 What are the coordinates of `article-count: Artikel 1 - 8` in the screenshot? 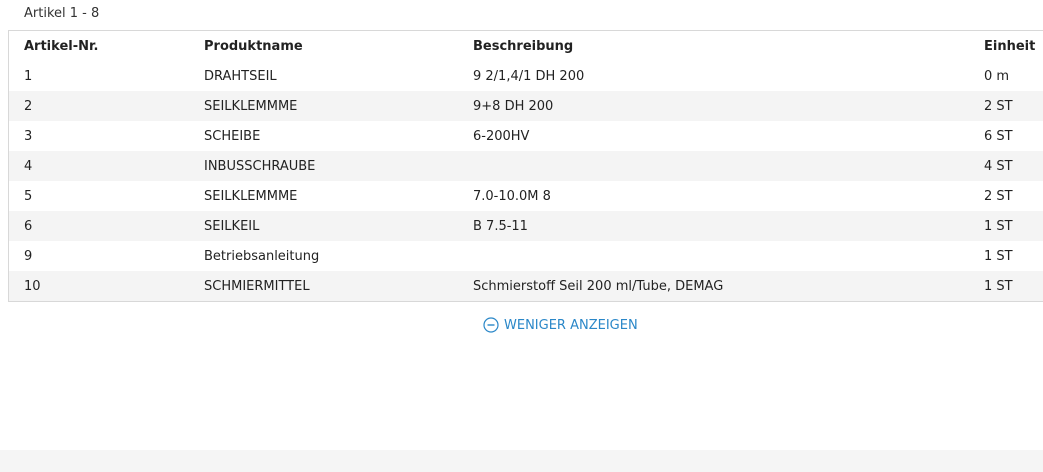 It's located at (62, 13).